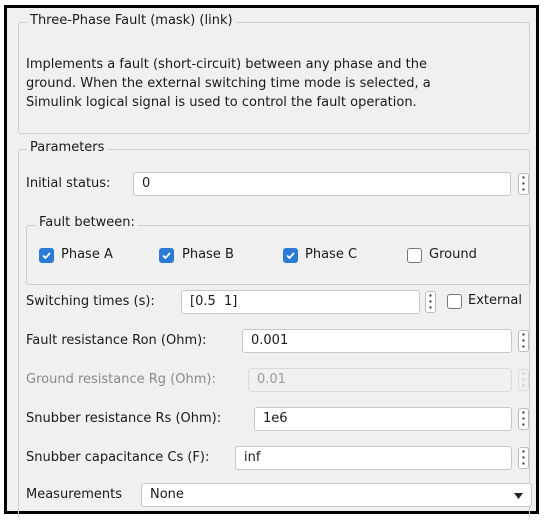 The image size is (554, 524). I want to click on snubber-resistance-input: 1e6, so click(383, 419).